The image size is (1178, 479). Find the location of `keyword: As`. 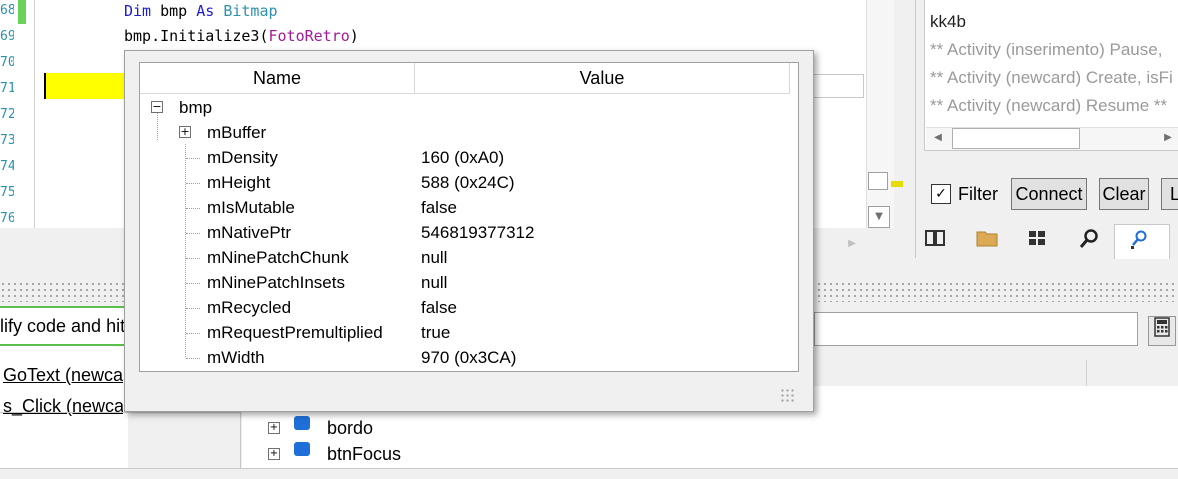

keyword: As is located at coordinates (205, 11).